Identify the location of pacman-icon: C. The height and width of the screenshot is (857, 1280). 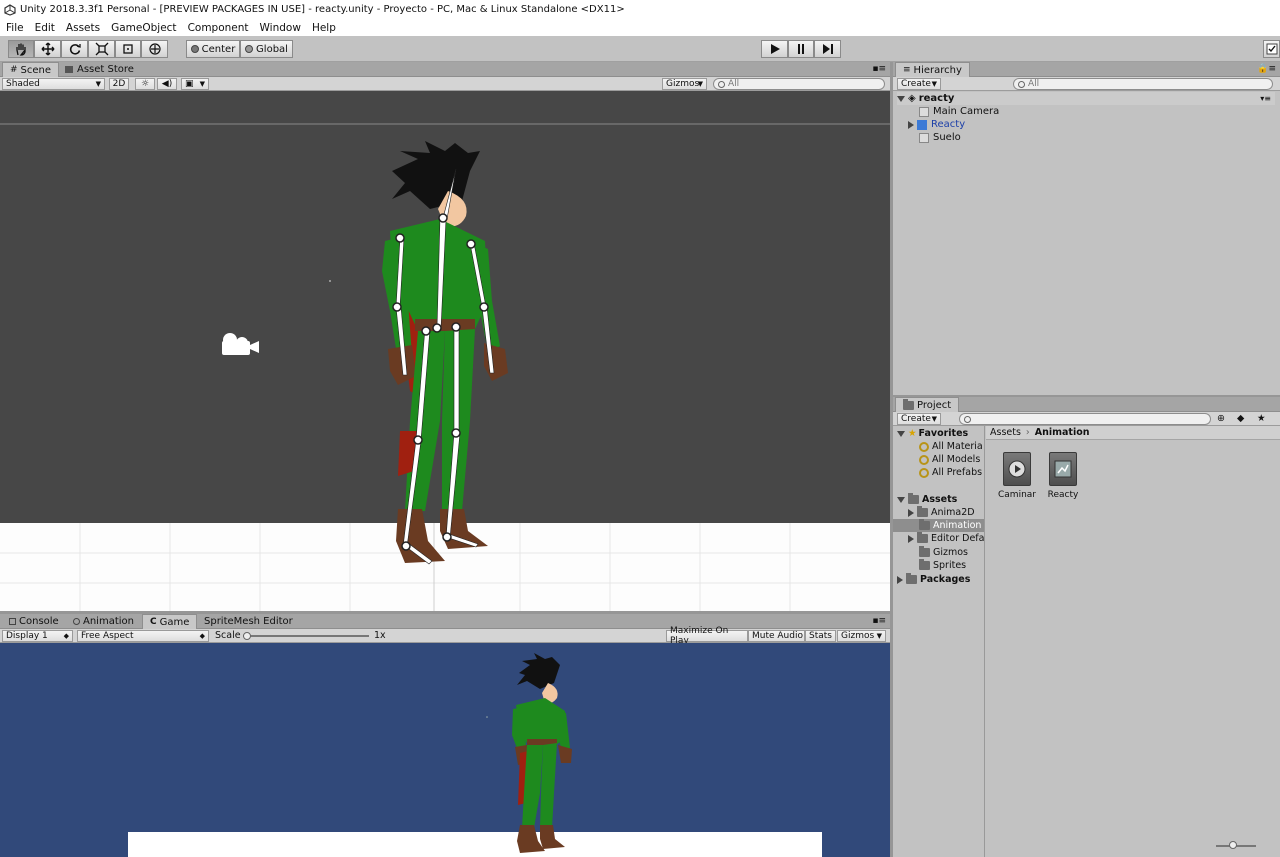
(153, 622).